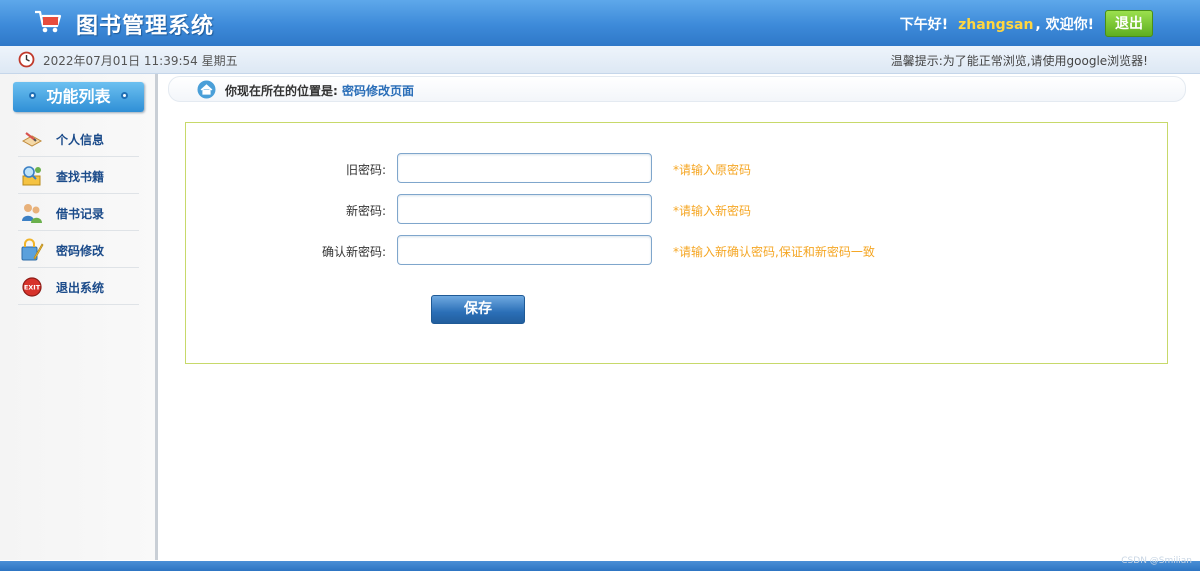 Image resolution: width=1200 pixels, height=571 pixels. I want to click on menu-title-label: 功能列表, so click(78, 96).